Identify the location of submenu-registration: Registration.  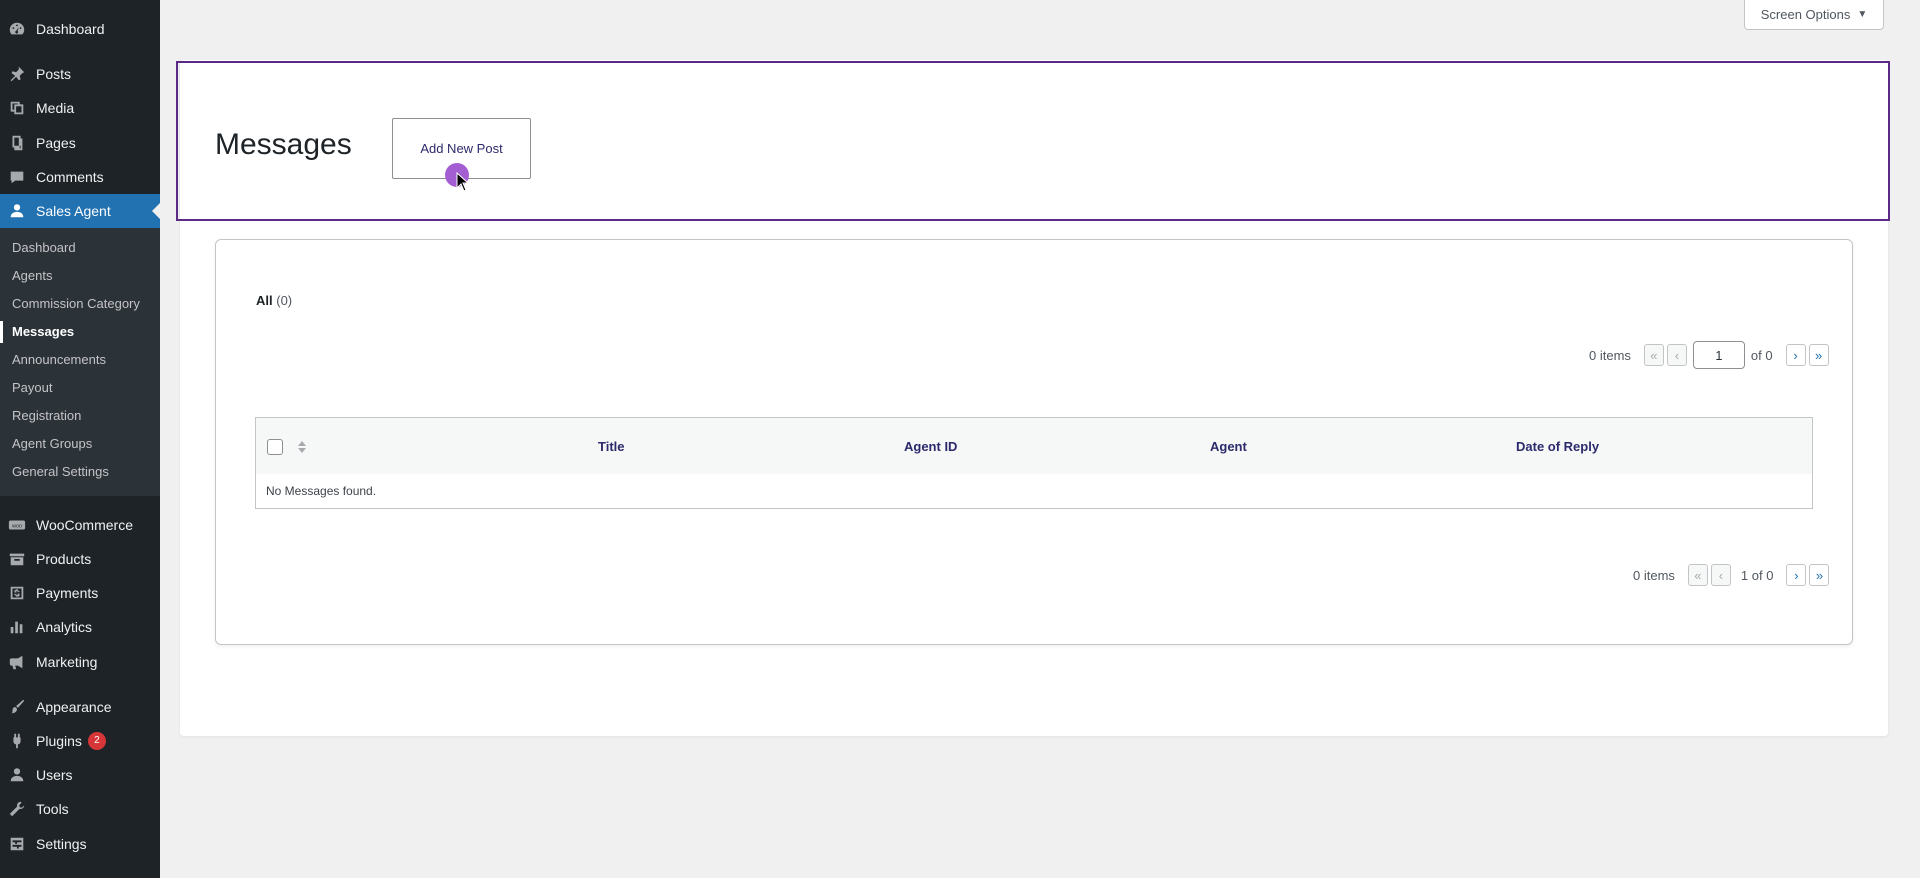
(46, 415).